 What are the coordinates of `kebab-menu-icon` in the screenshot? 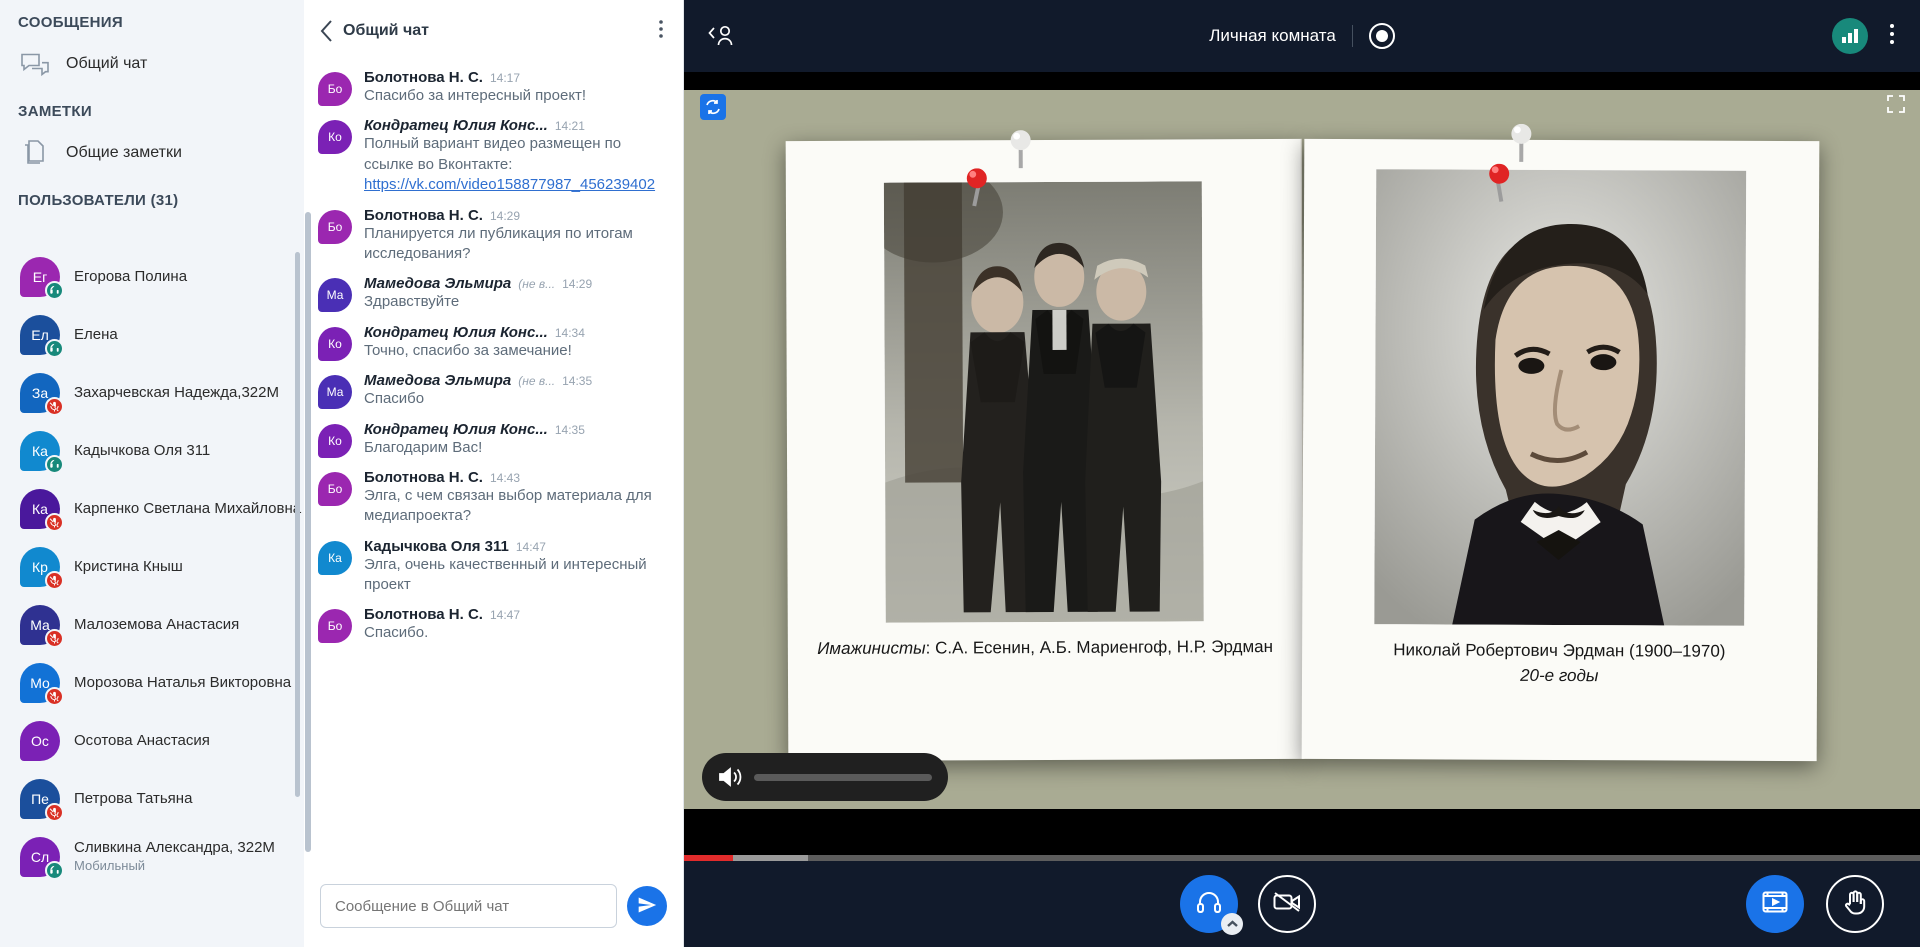 It's located at (661, 31).